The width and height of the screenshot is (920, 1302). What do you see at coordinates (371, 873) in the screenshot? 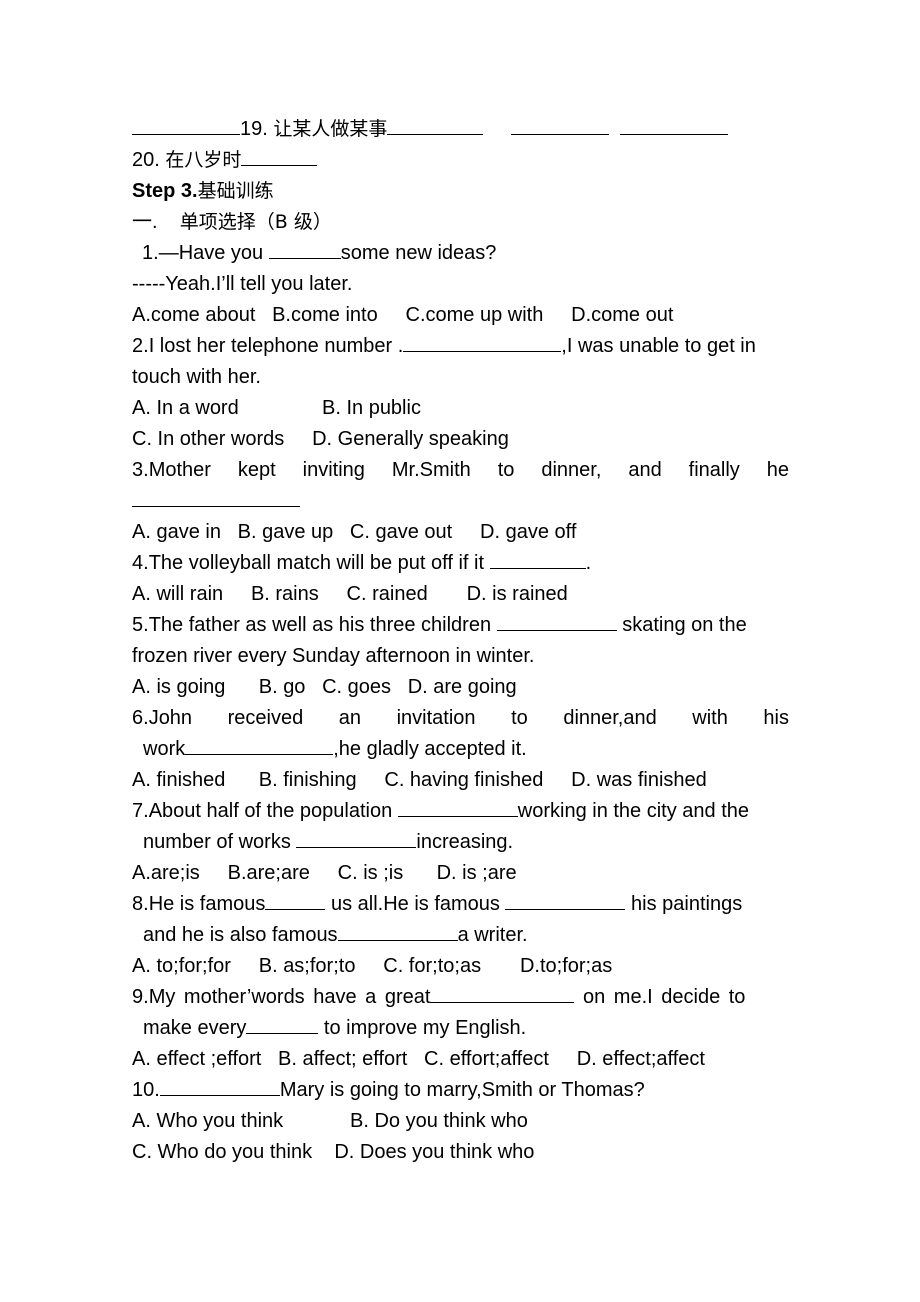
I see `option-c: C. is ;is` at bounding box center [371, 873].